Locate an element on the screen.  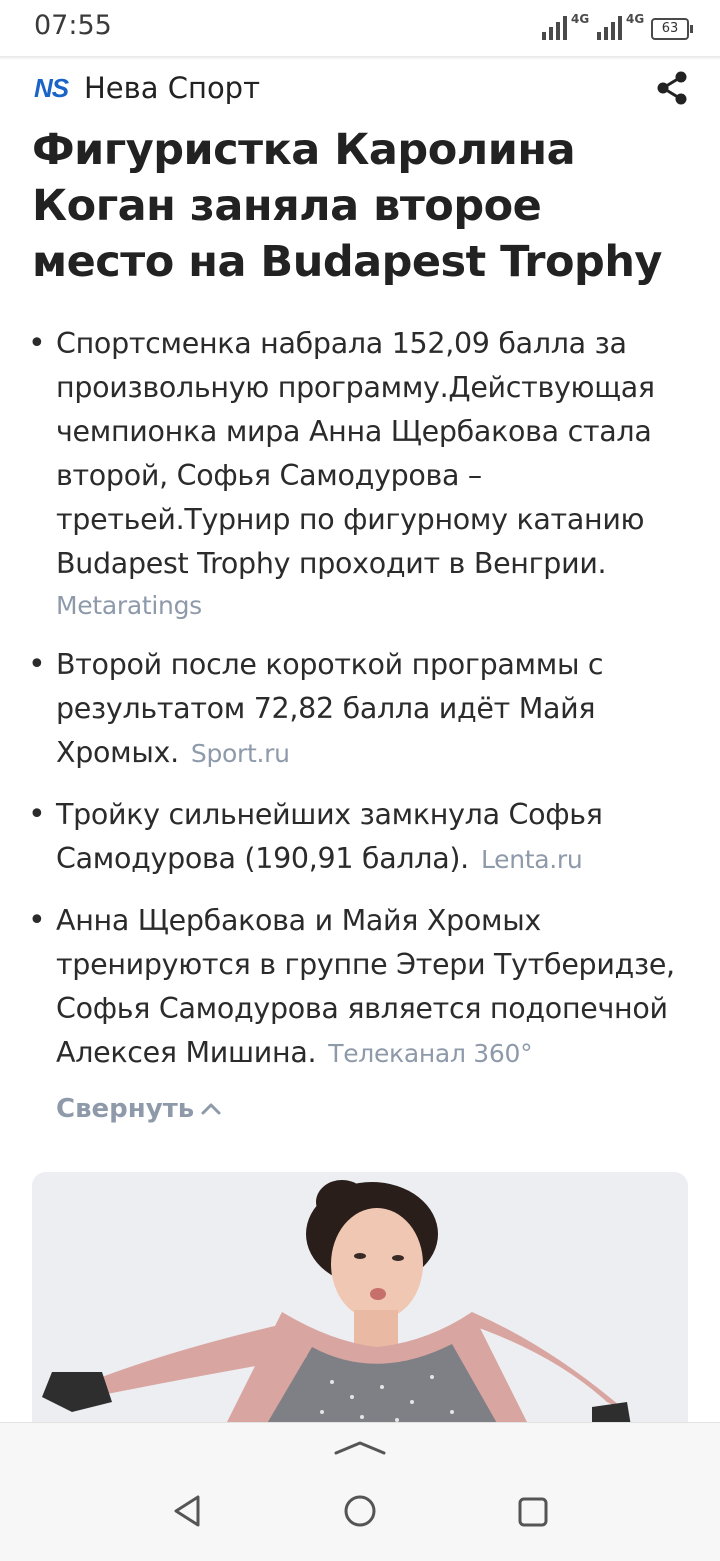
source-row: NS Нева Спорт is located at coordinates (147, 88).